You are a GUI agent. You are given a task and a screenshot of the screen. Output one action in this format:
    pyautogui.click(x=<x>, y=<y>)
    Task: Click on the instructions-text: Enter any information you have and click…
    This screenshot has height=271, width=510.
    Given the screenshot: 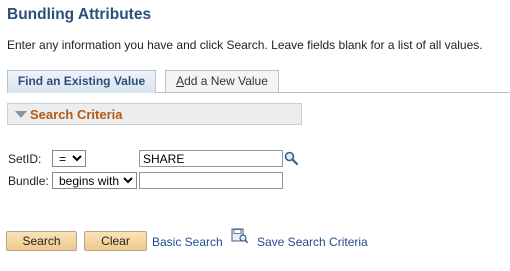 What is the action you would take?
    pyautogui.click(x=245, y=45)
    